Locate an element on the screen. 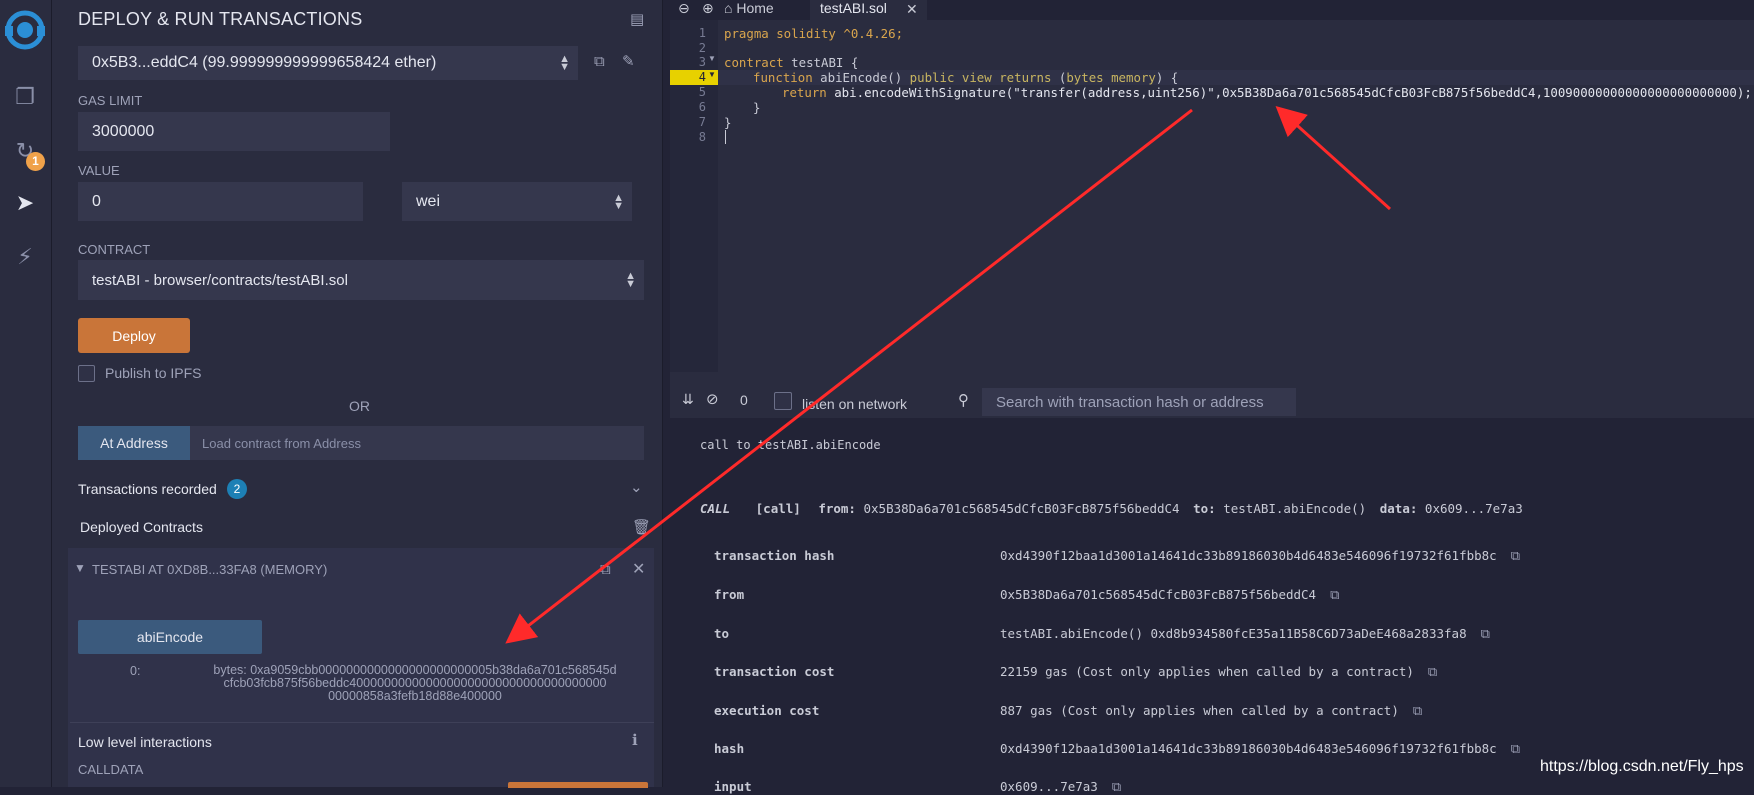  data-value: 0x609...7e7a3 is located at coordinates (1473, 508).